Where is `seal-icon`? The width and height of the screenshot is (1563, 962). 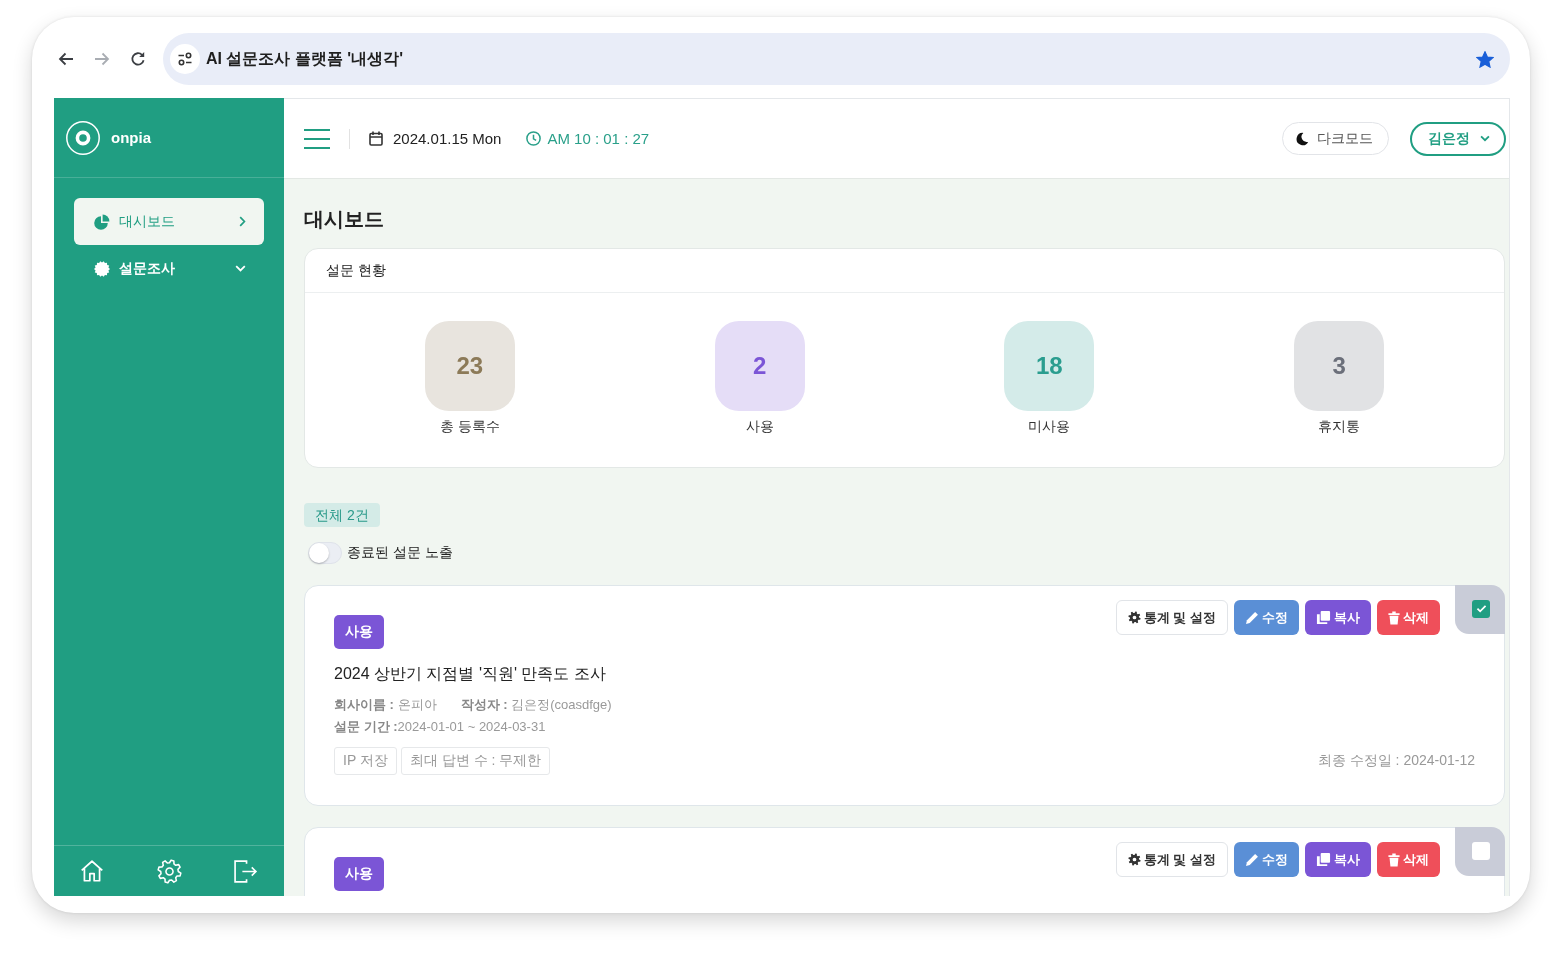
seal-icon is located at coordinates (102, 268).